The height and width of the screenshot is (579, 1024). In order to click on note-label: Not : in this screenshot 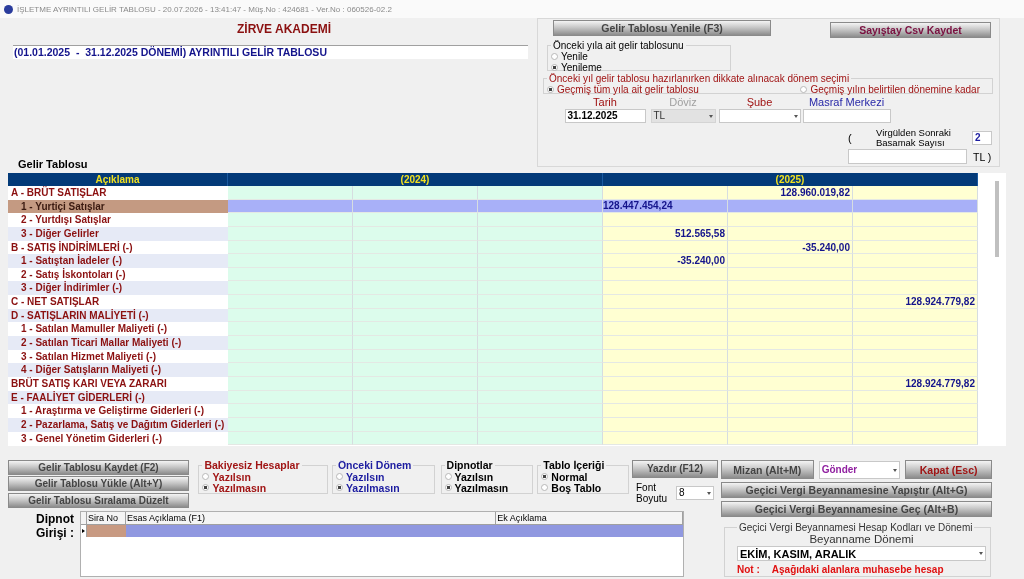, I will do `click(748, 569)`.